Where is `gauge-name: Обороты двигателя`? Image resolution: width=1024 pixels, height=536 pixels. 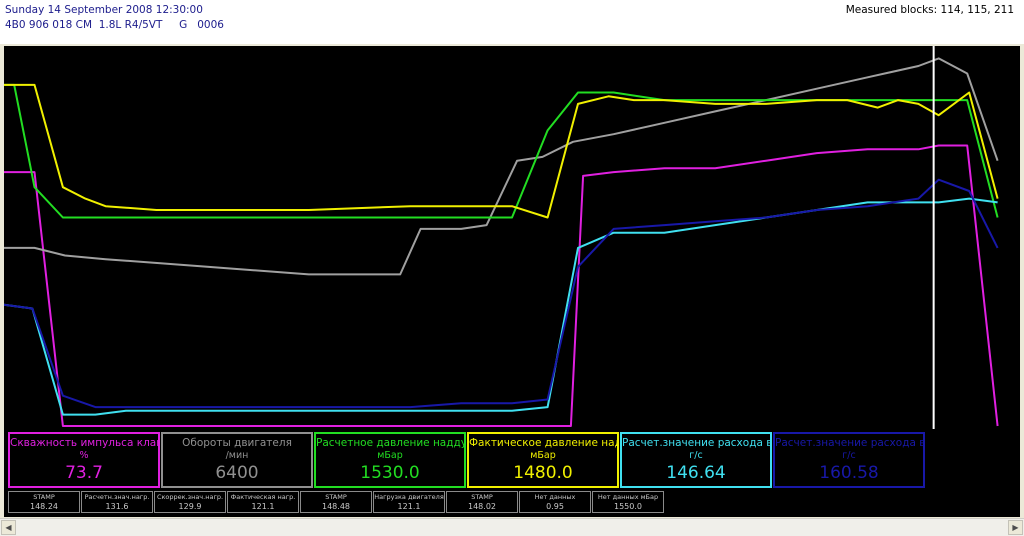
gauge-name: Обороты двигателя is located at coordinates (237, 443).